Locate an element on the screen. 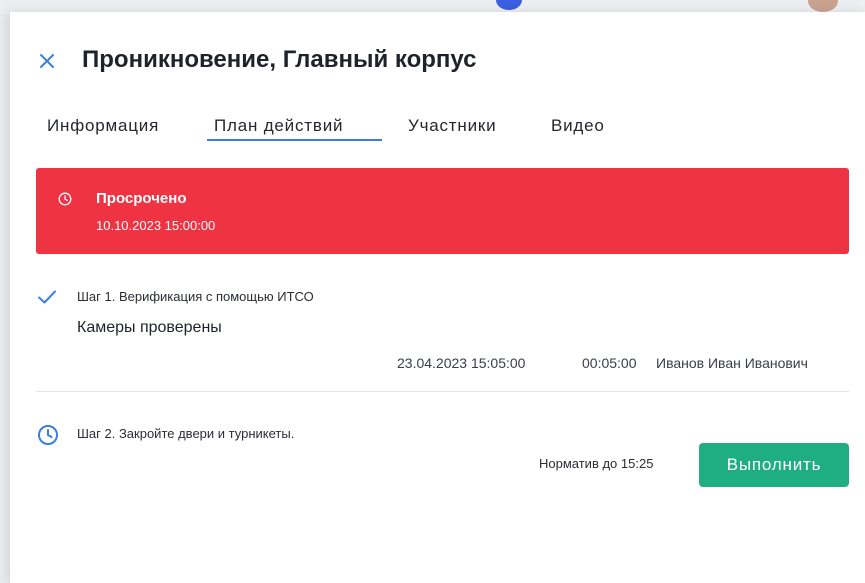 The height and width of the screenshot is (583, 865). step-2-deadline: Норматив до 15:25 is located at coordinates (596, 463).